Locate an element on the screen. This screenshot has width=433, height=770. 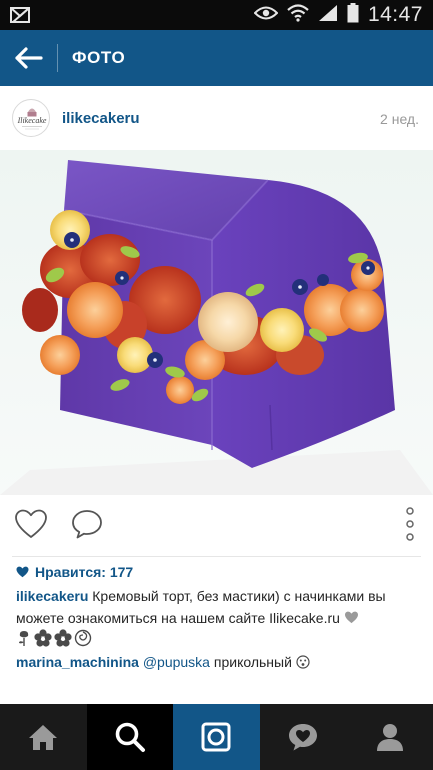
wifi-icon is located at coordinates (298, 15).